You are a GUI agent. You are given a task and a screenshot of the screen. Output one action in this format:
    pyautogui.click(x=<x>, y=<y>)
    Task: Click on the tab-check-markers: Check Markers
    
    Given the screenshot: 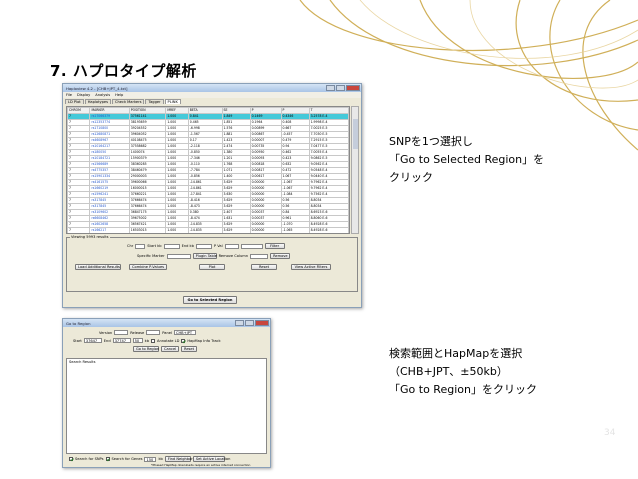 What is the action you would take?
    pyautogui.click(x=128, y=101)
    